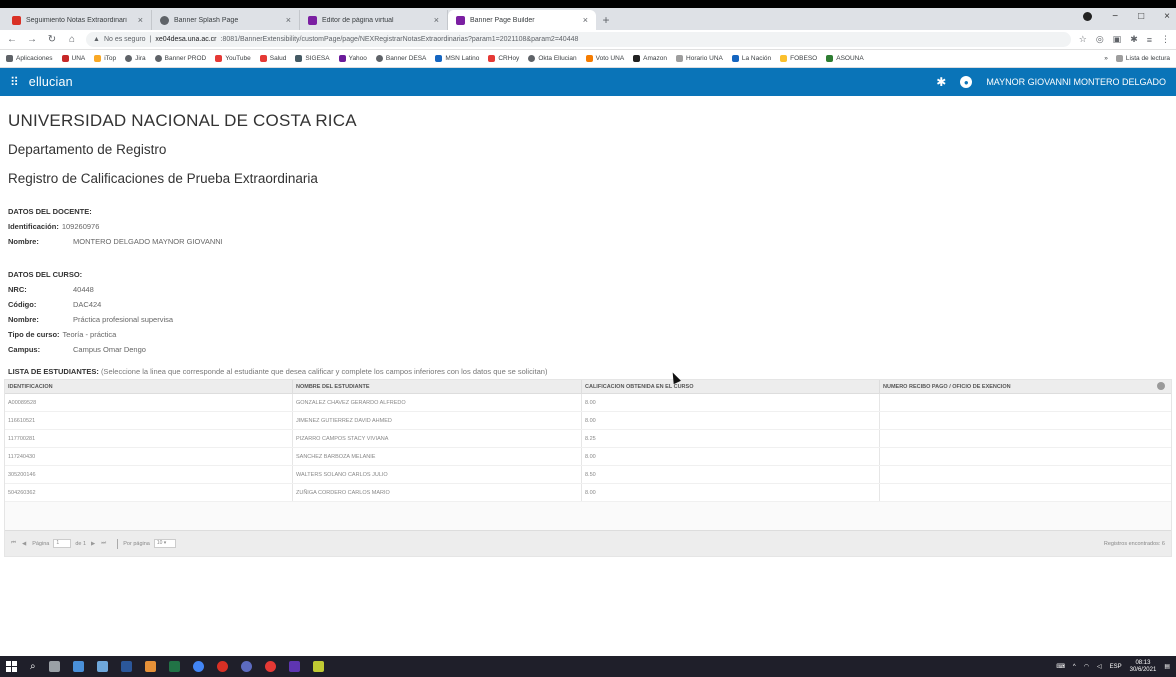  Describe the element at coordinates (312, 58) in the screenshot. I see `bookmark-item: SIGESA` at that location.